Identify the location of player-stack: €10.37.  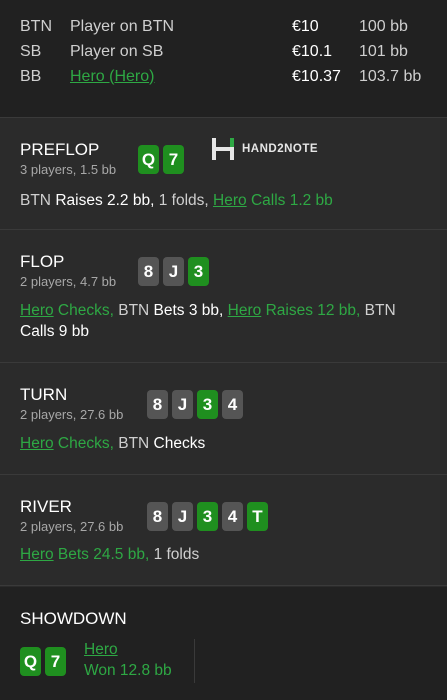
(316, 76).